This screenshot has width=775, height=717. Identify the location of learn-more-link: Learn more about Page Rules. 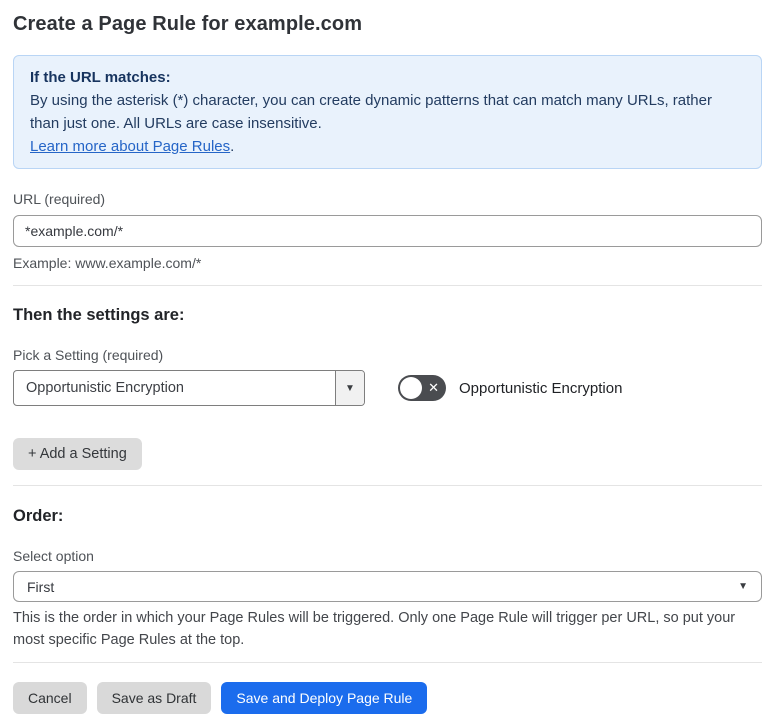
(130, 146).